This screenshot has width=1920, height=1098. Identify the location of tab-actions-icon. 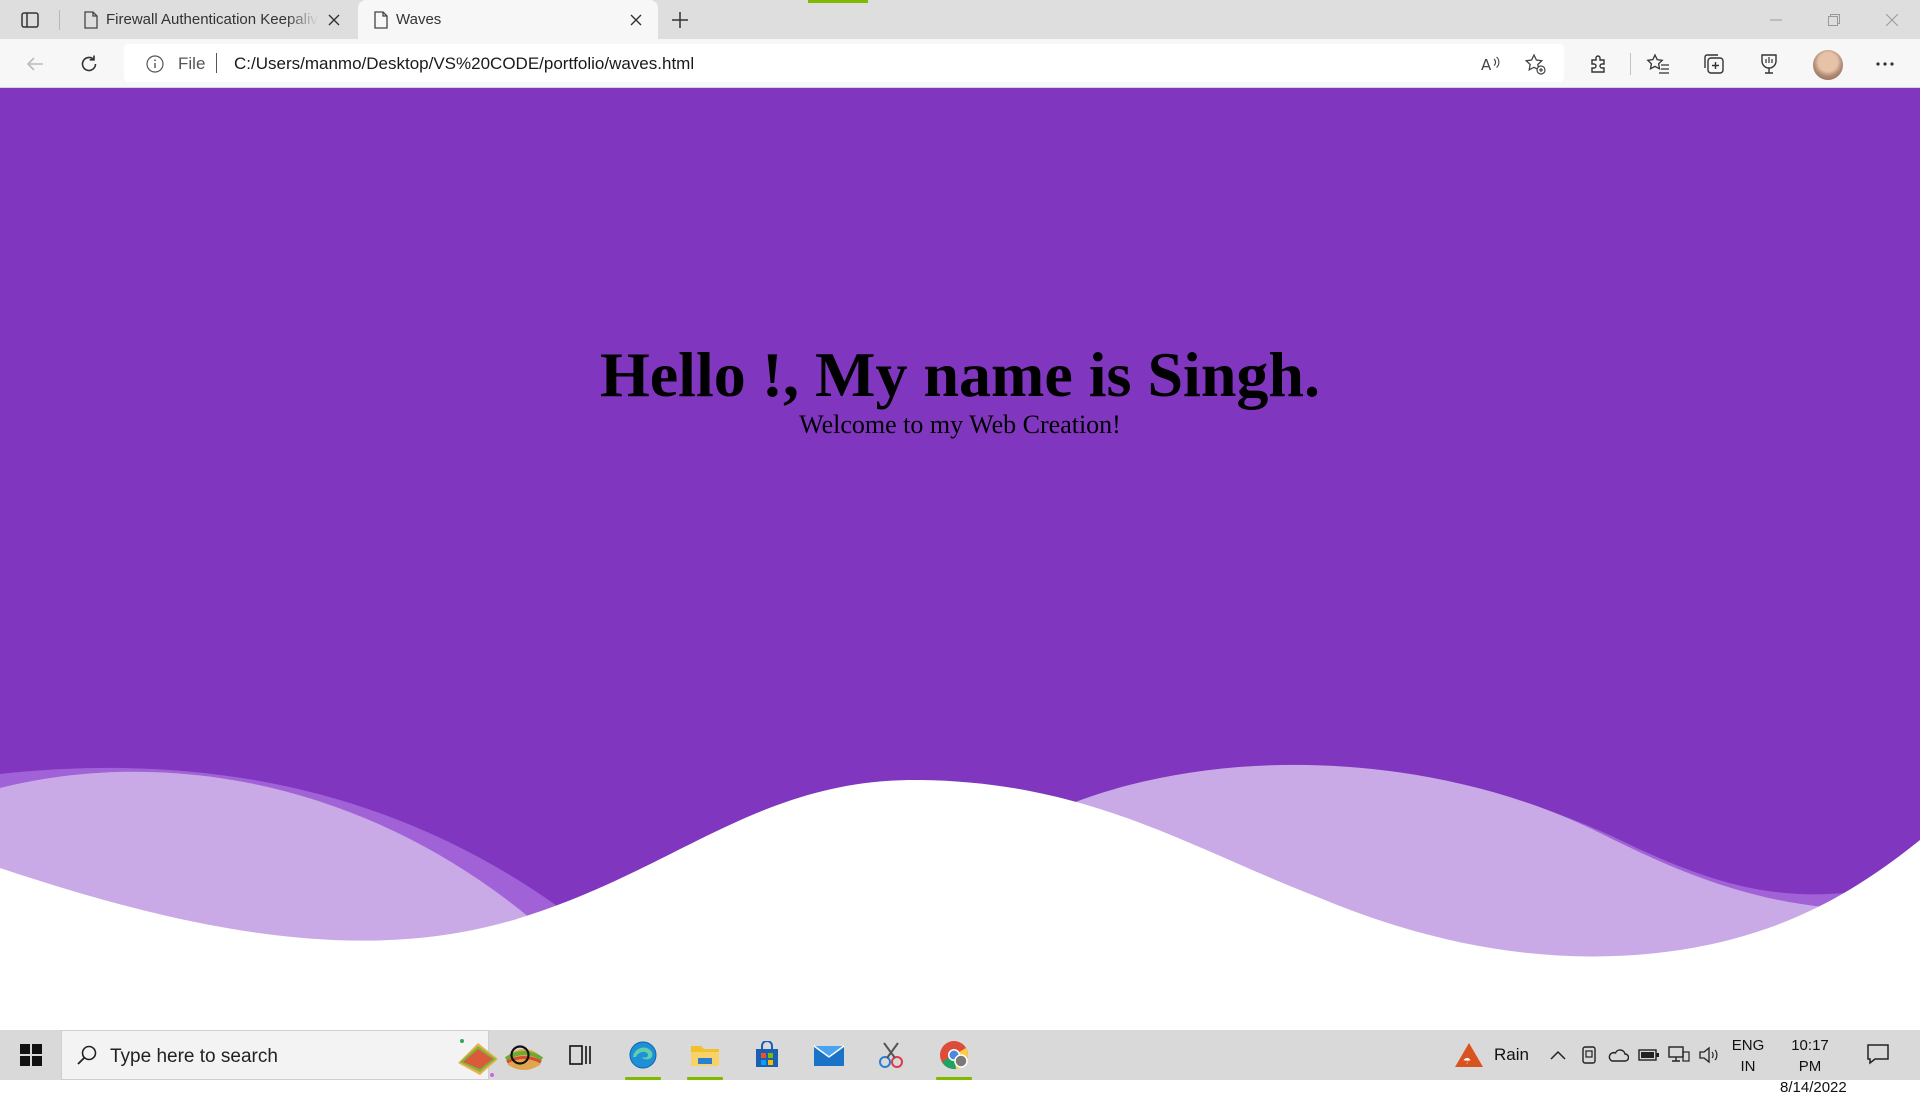
(30, 20).